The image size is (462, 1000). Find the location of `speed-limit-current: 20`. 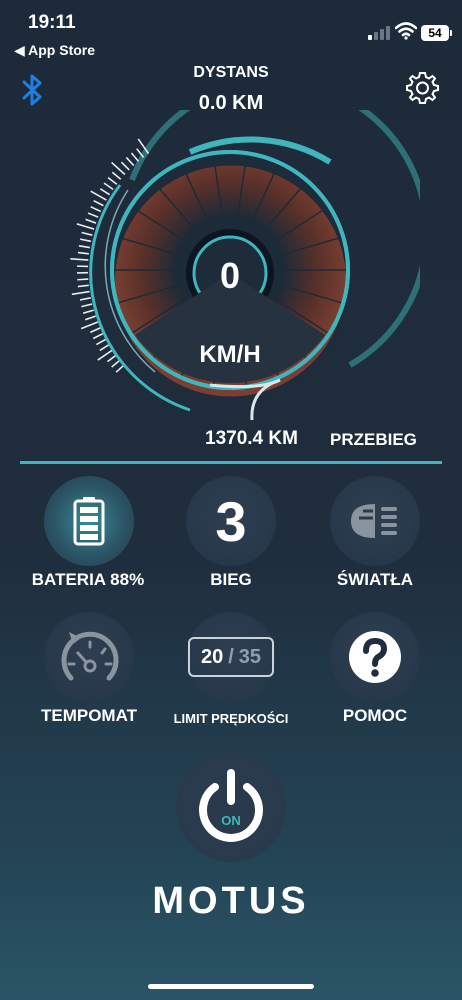

speed-limit-current: 20 is located at coordinates (212, 656).